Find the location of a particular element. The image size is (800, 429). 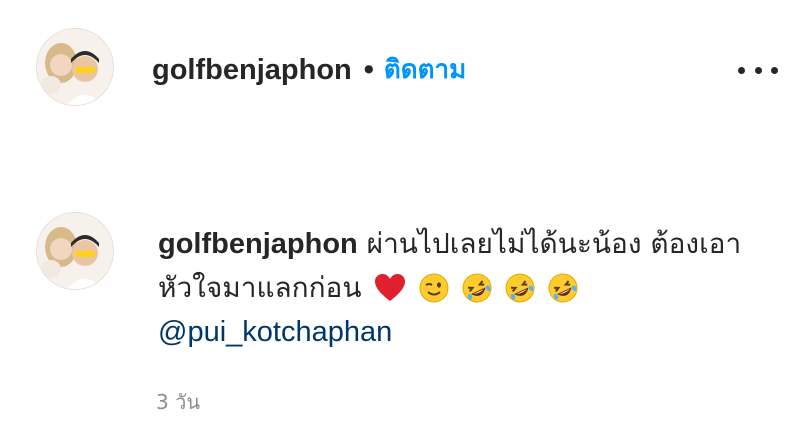

red-heart-icon is located at coordinates (390, 287).